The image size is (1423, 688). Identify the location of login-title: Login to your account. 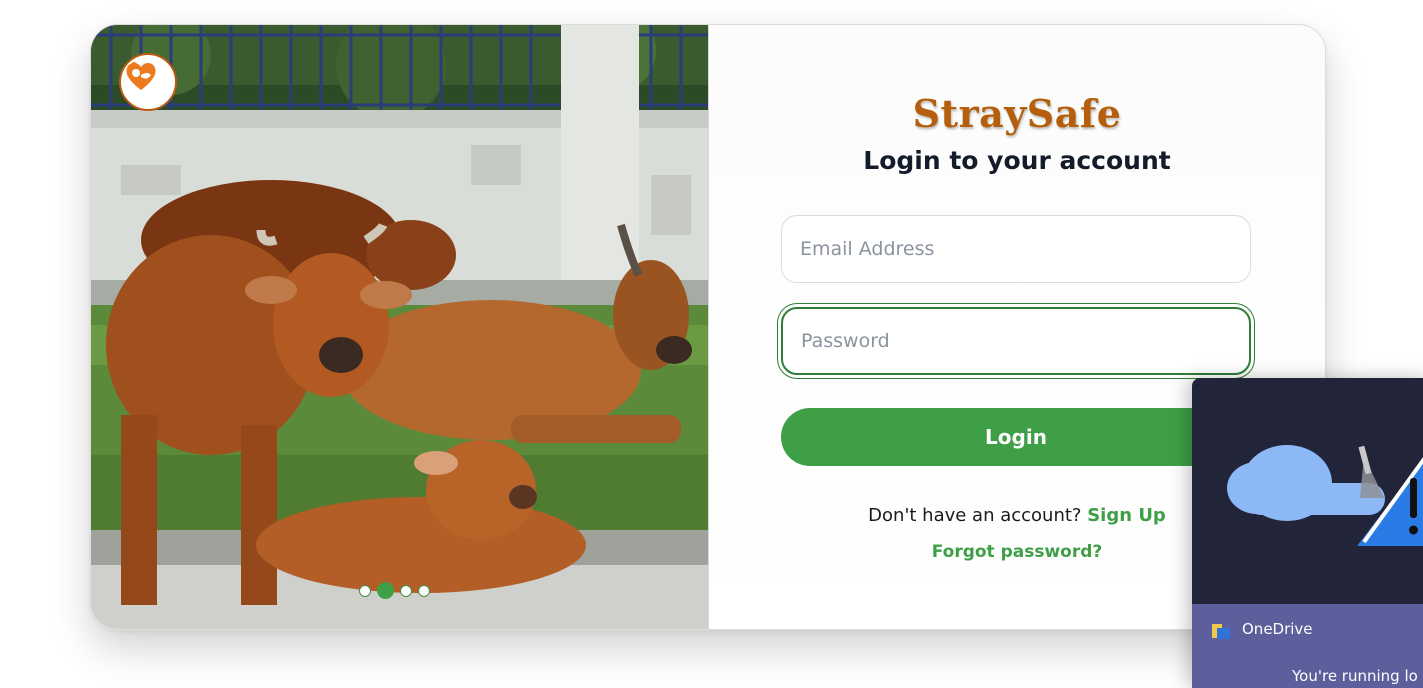
(1017, 160).